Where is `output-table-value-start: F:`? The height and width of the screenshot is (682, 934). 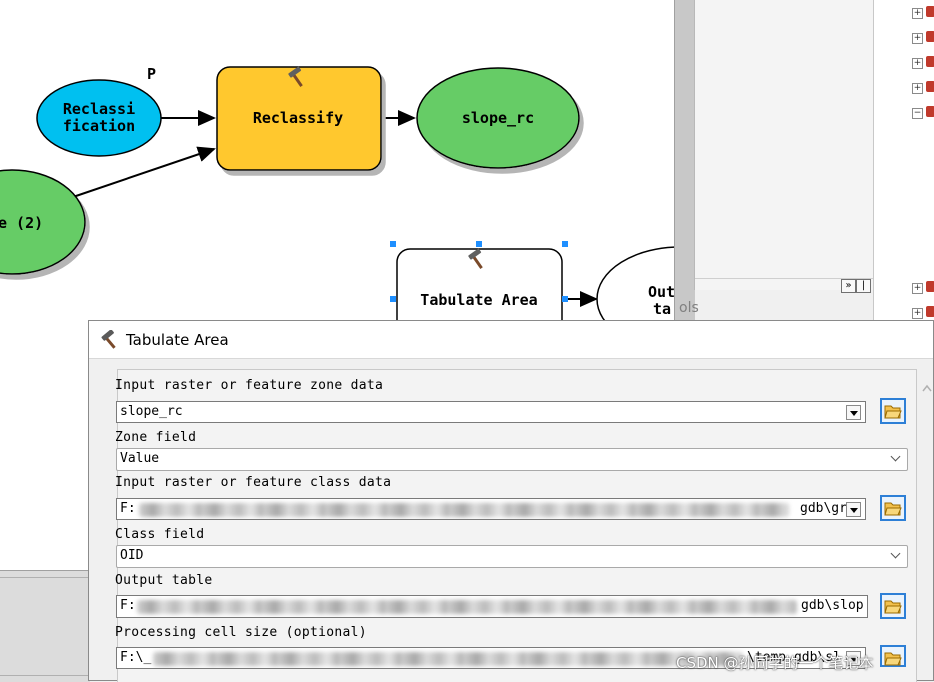
output-table-value-start: F: is located at coordinates (128, 605).